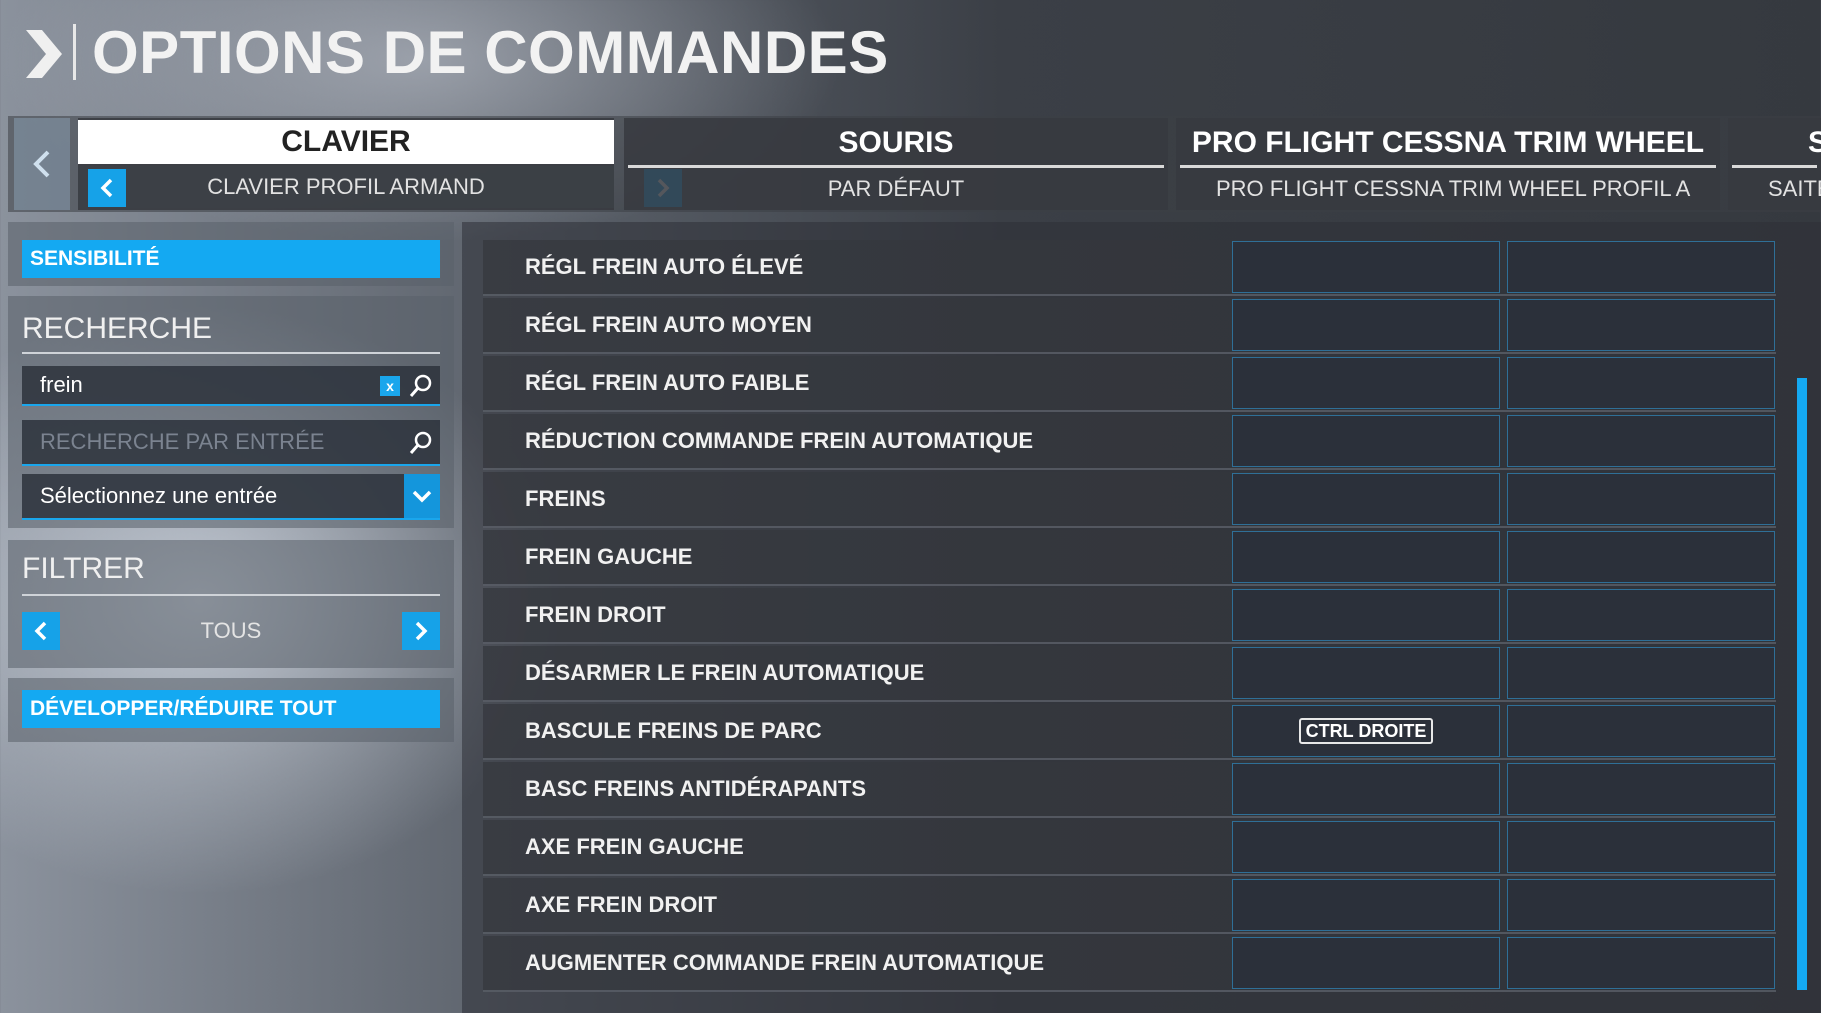 The height and width of the screenshot is (1013, 1821). I want to click on binding-action-label: AUGMENTER COMMANDE FREIN AUTOMATIQUE, so click(785, 962).